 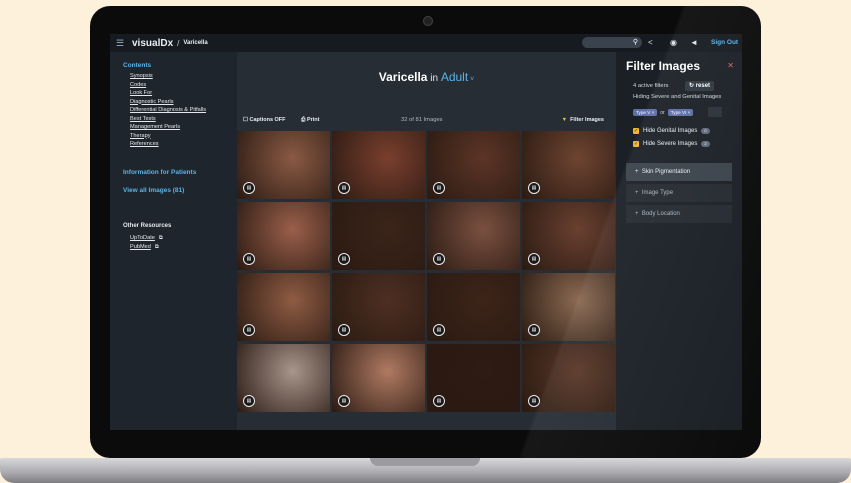 I want to click on announcement-icon: ◄, so click(x=694, y=42).